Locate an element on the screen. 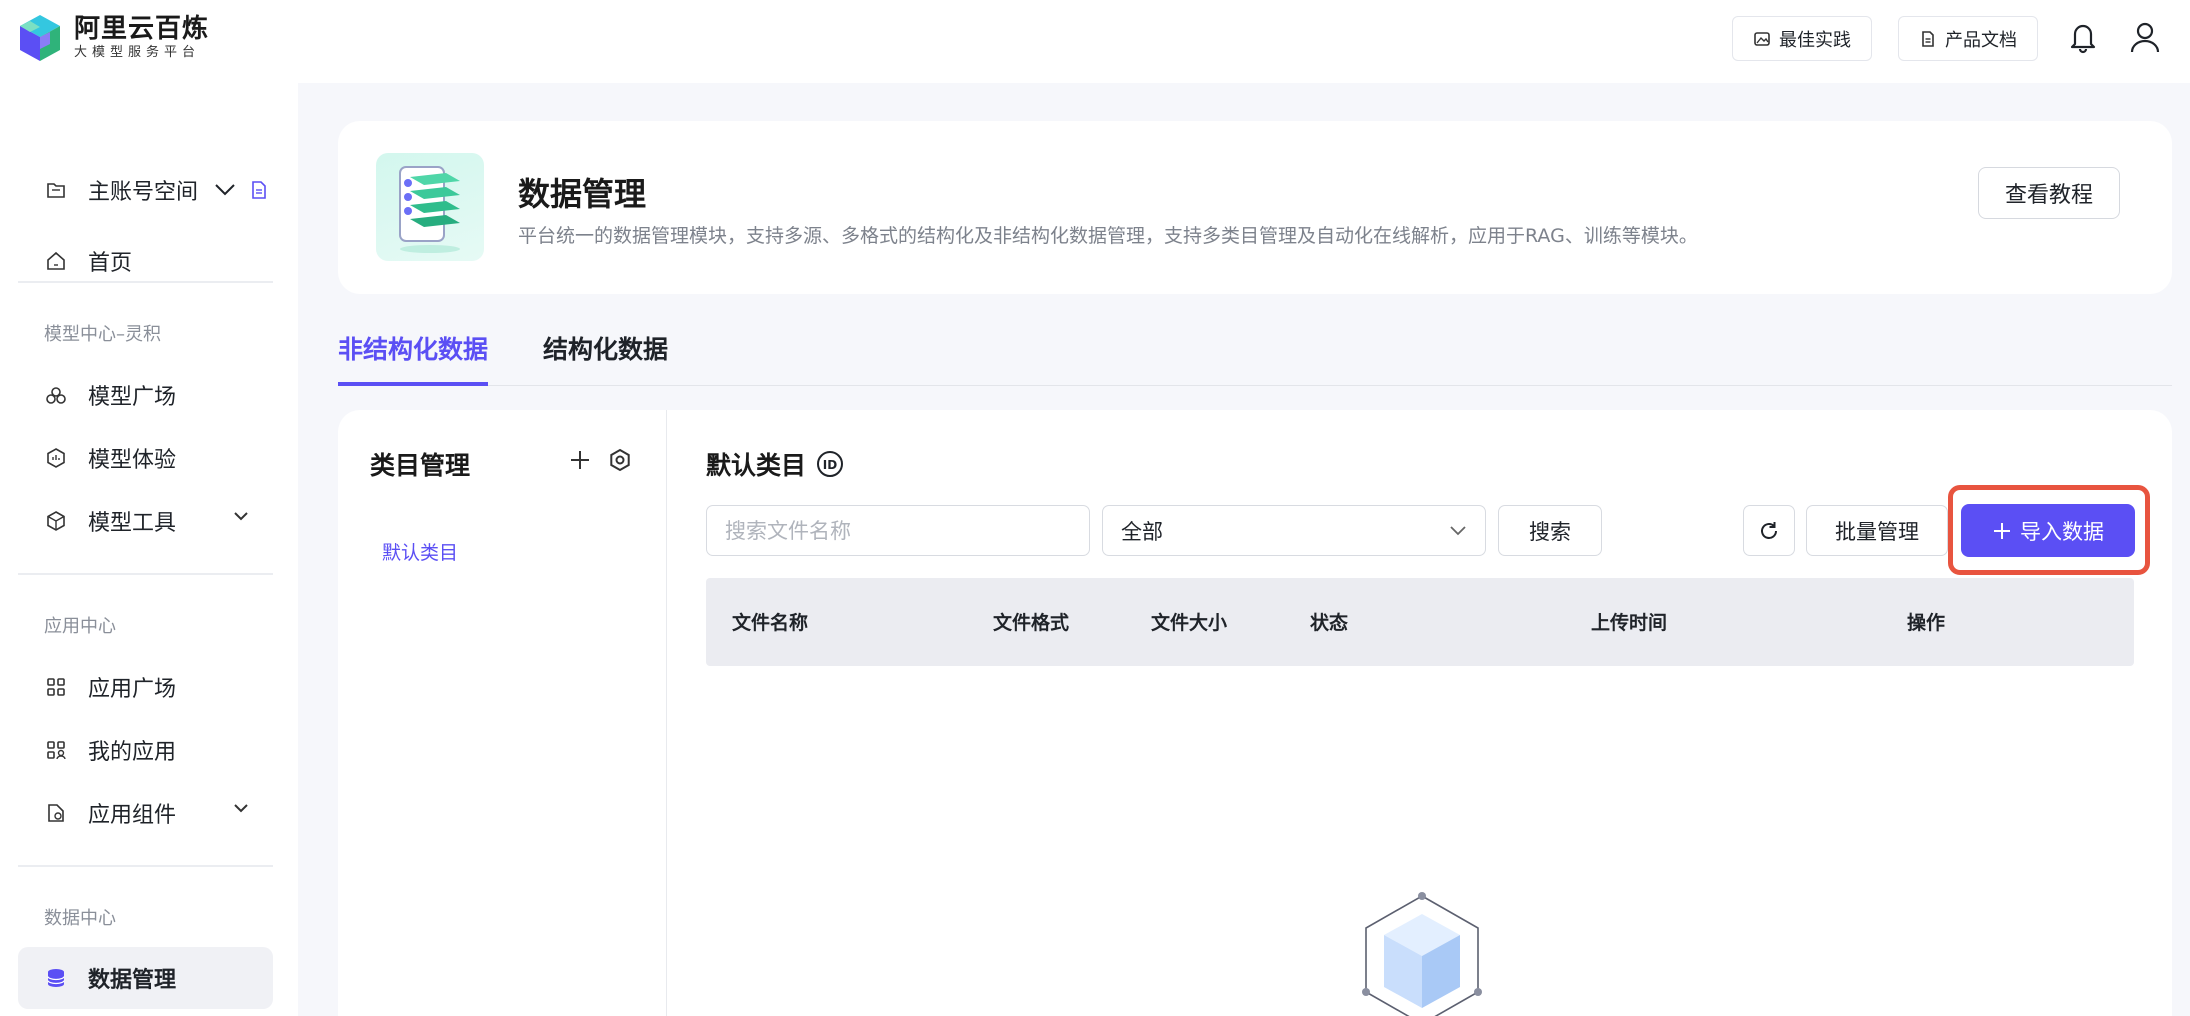  search-button: 搜索 is located at coordinates (1550, 530).